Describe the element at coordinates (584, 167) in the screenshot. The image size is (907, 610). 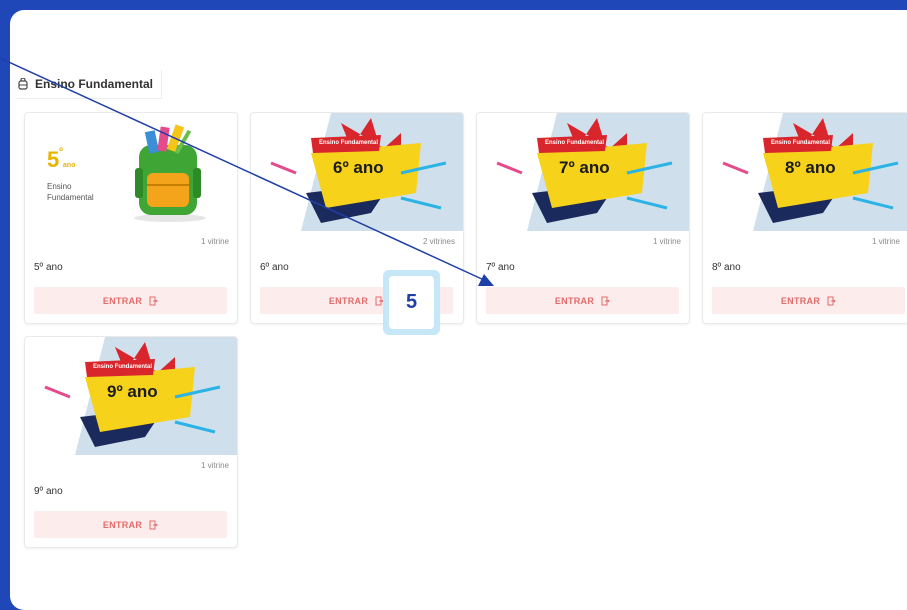
I see `banner-label: 7º ano` at that location.